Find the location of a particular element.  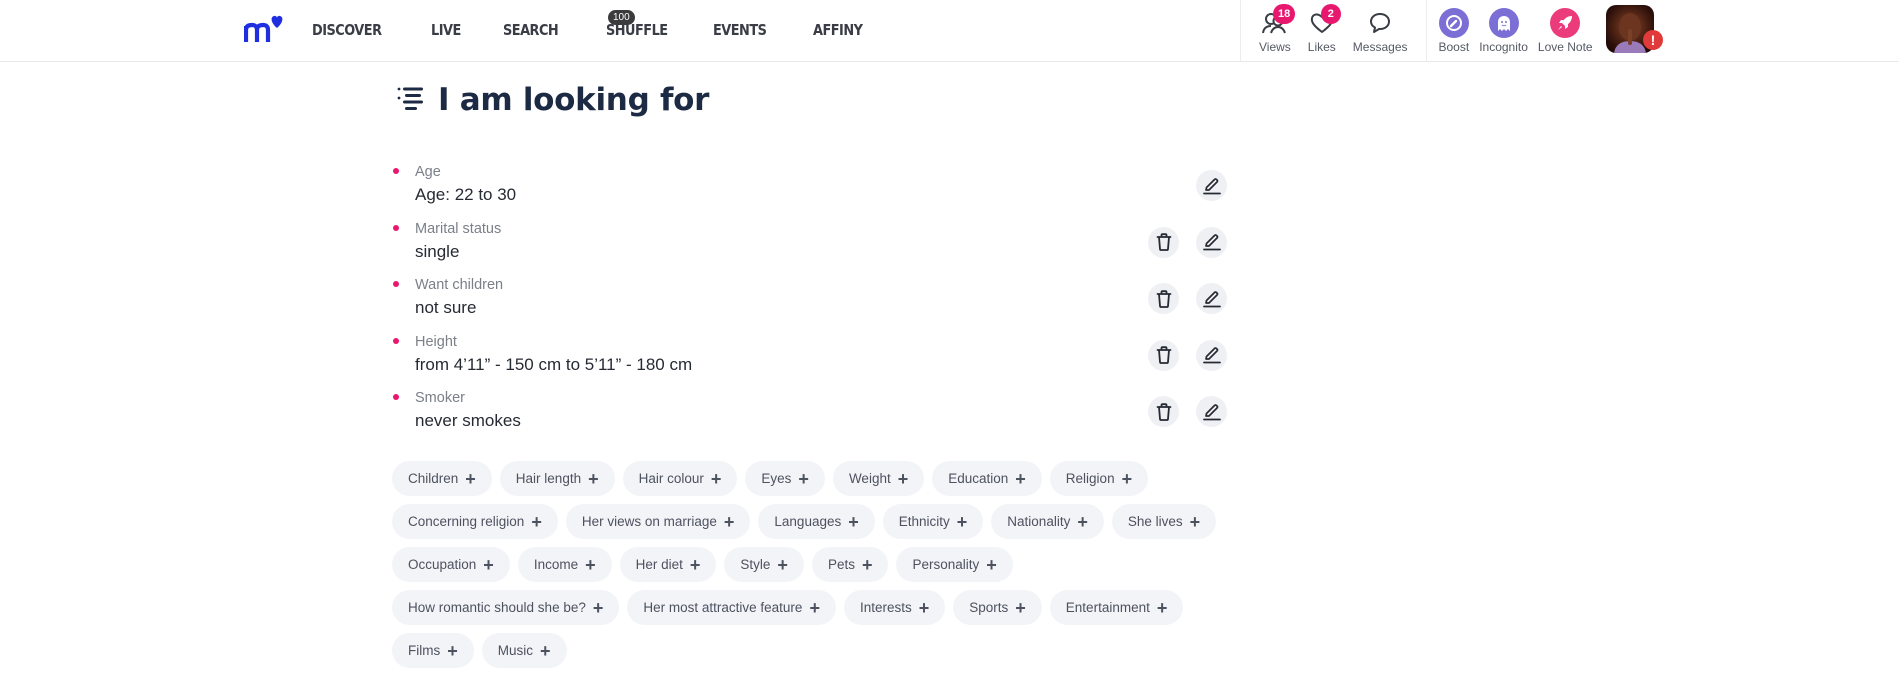

add-criterion-chip: Weight + is located at coordinates (878, 478).